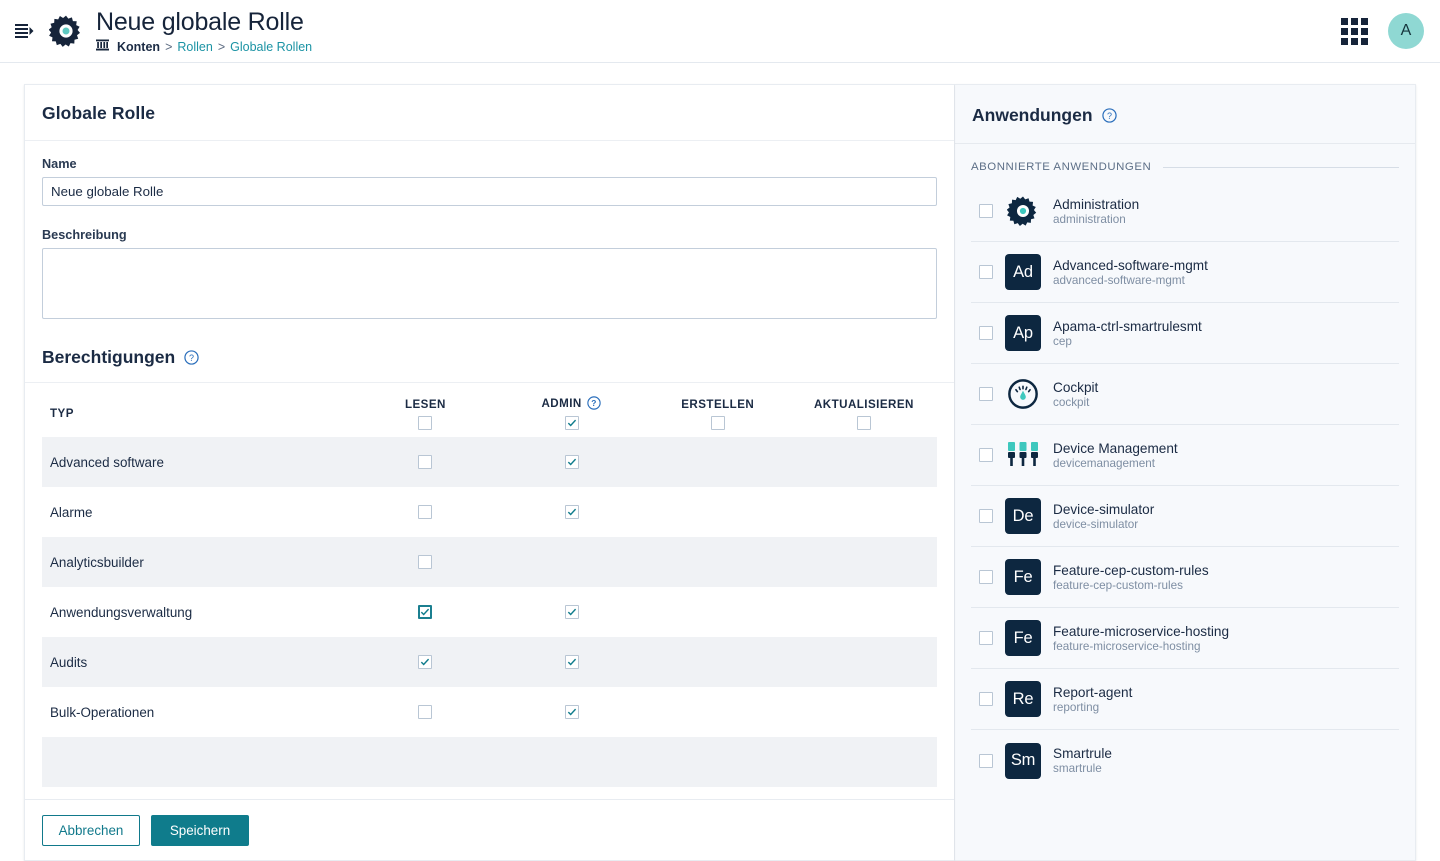 The image size is (1440, 861). I want to click on app-tile-icon: Fe, so click(1023, 638).